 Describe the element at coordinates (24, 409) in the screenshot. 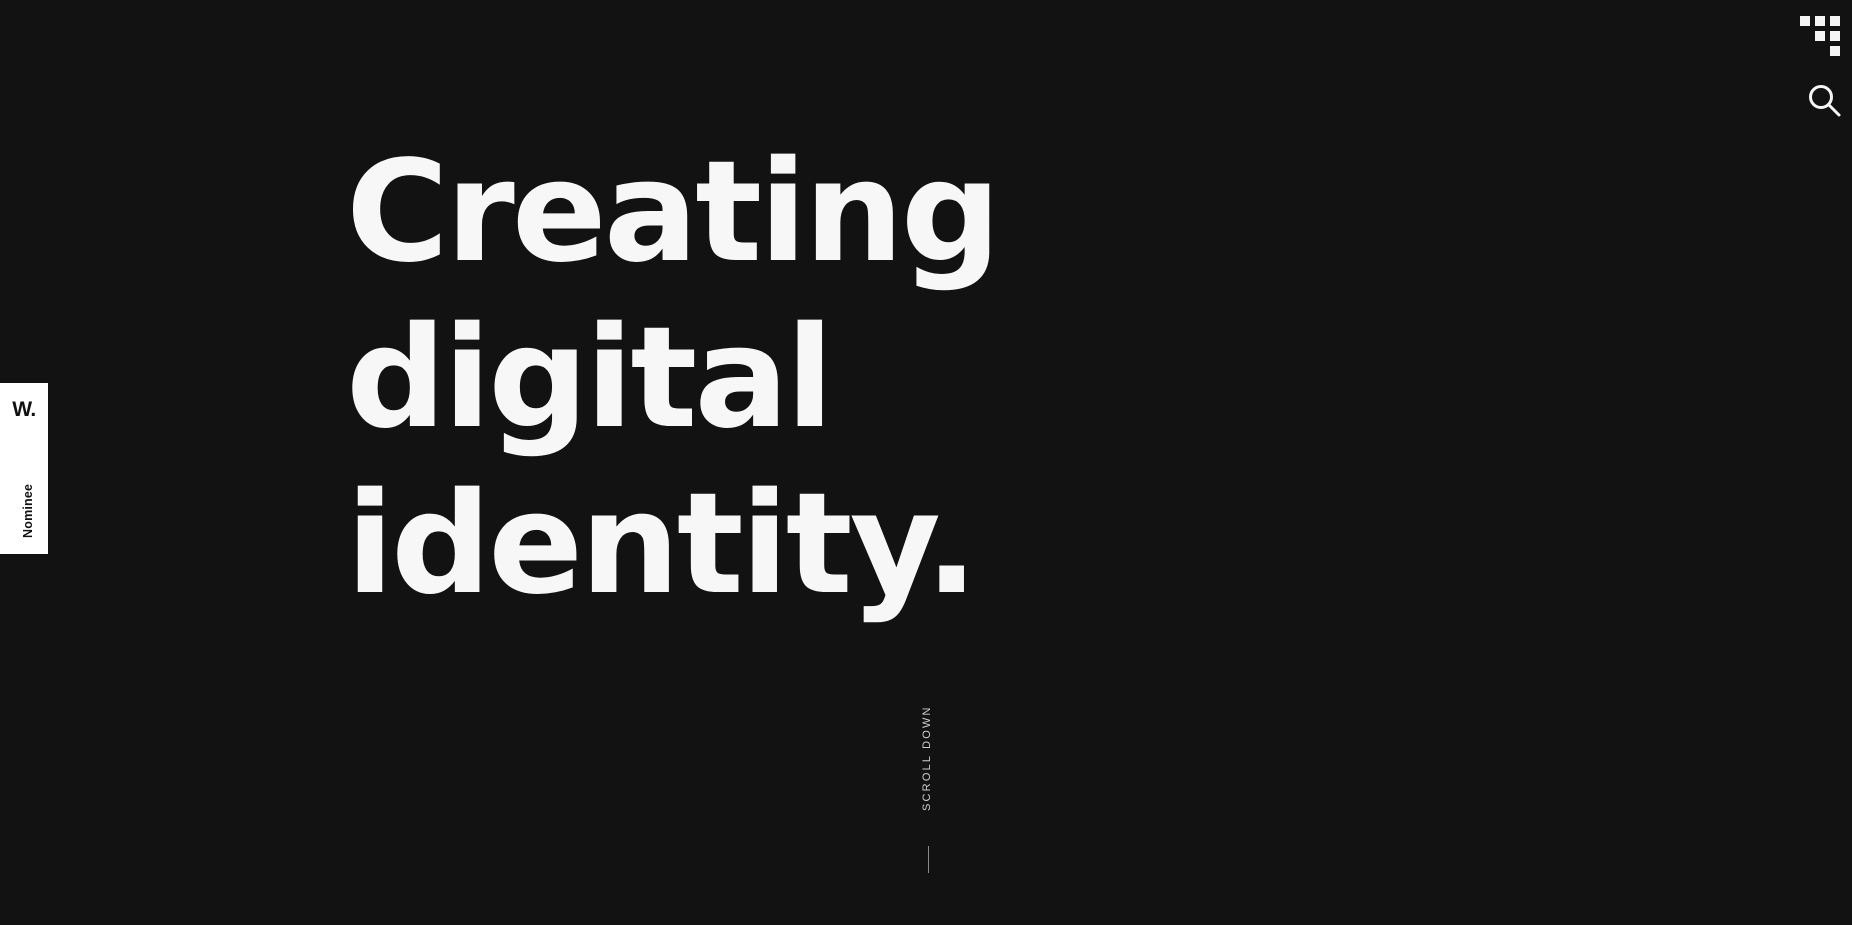

I see `awwwards-logo: W.` at that location.